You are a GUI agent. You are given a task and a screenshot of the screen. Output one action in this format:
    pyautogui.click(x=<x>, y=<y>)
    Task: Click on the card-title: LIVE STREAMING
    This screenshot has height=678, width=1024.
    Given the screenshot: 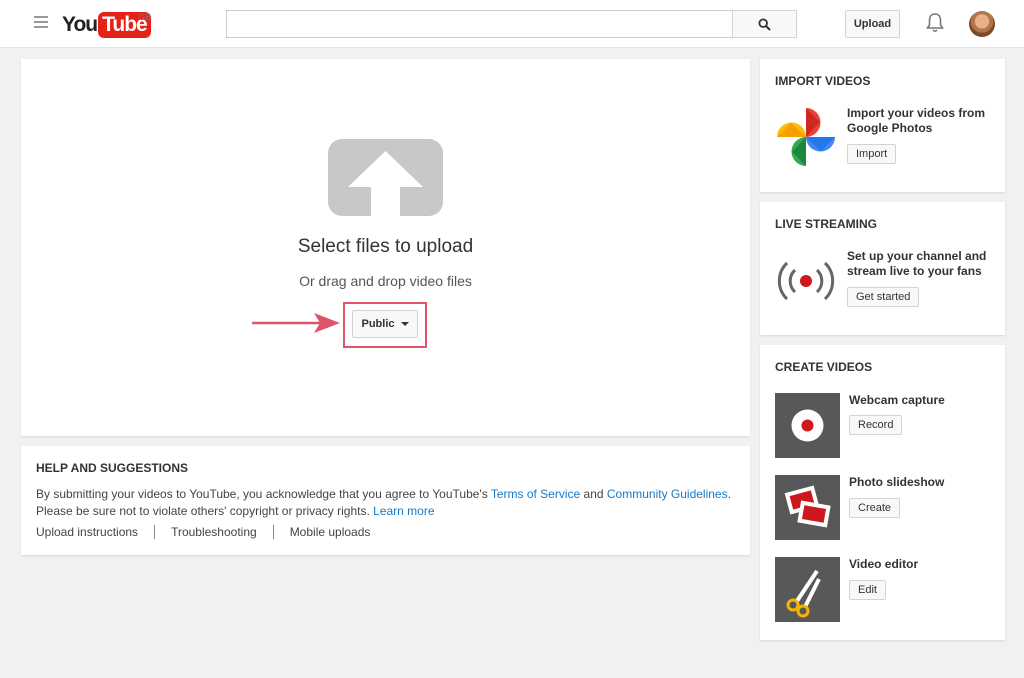 What is the action you would take?
    pyautogui.click(x=826, y=224)
    